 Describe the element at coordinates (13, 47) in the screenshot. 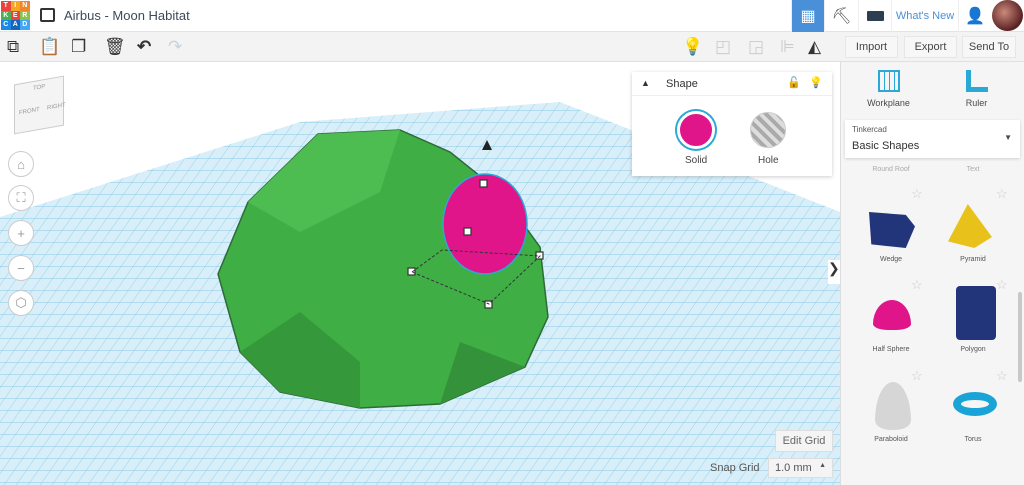

I see `copy-icon: ⧉` at that location.